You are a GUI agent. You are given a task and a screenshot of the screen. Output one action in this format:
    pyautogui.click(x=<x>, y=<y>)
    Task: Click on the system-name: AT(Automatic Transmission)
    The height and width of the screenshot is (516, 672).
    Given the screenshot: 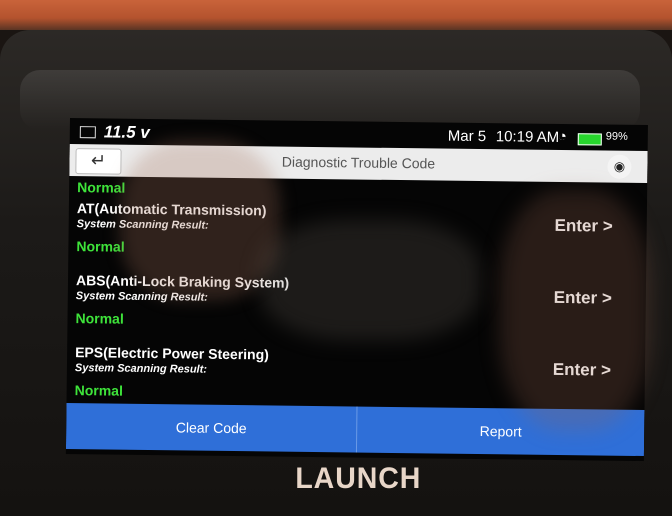 What is the action you would take?
    pyautogui.click(x=171, y=209)
    